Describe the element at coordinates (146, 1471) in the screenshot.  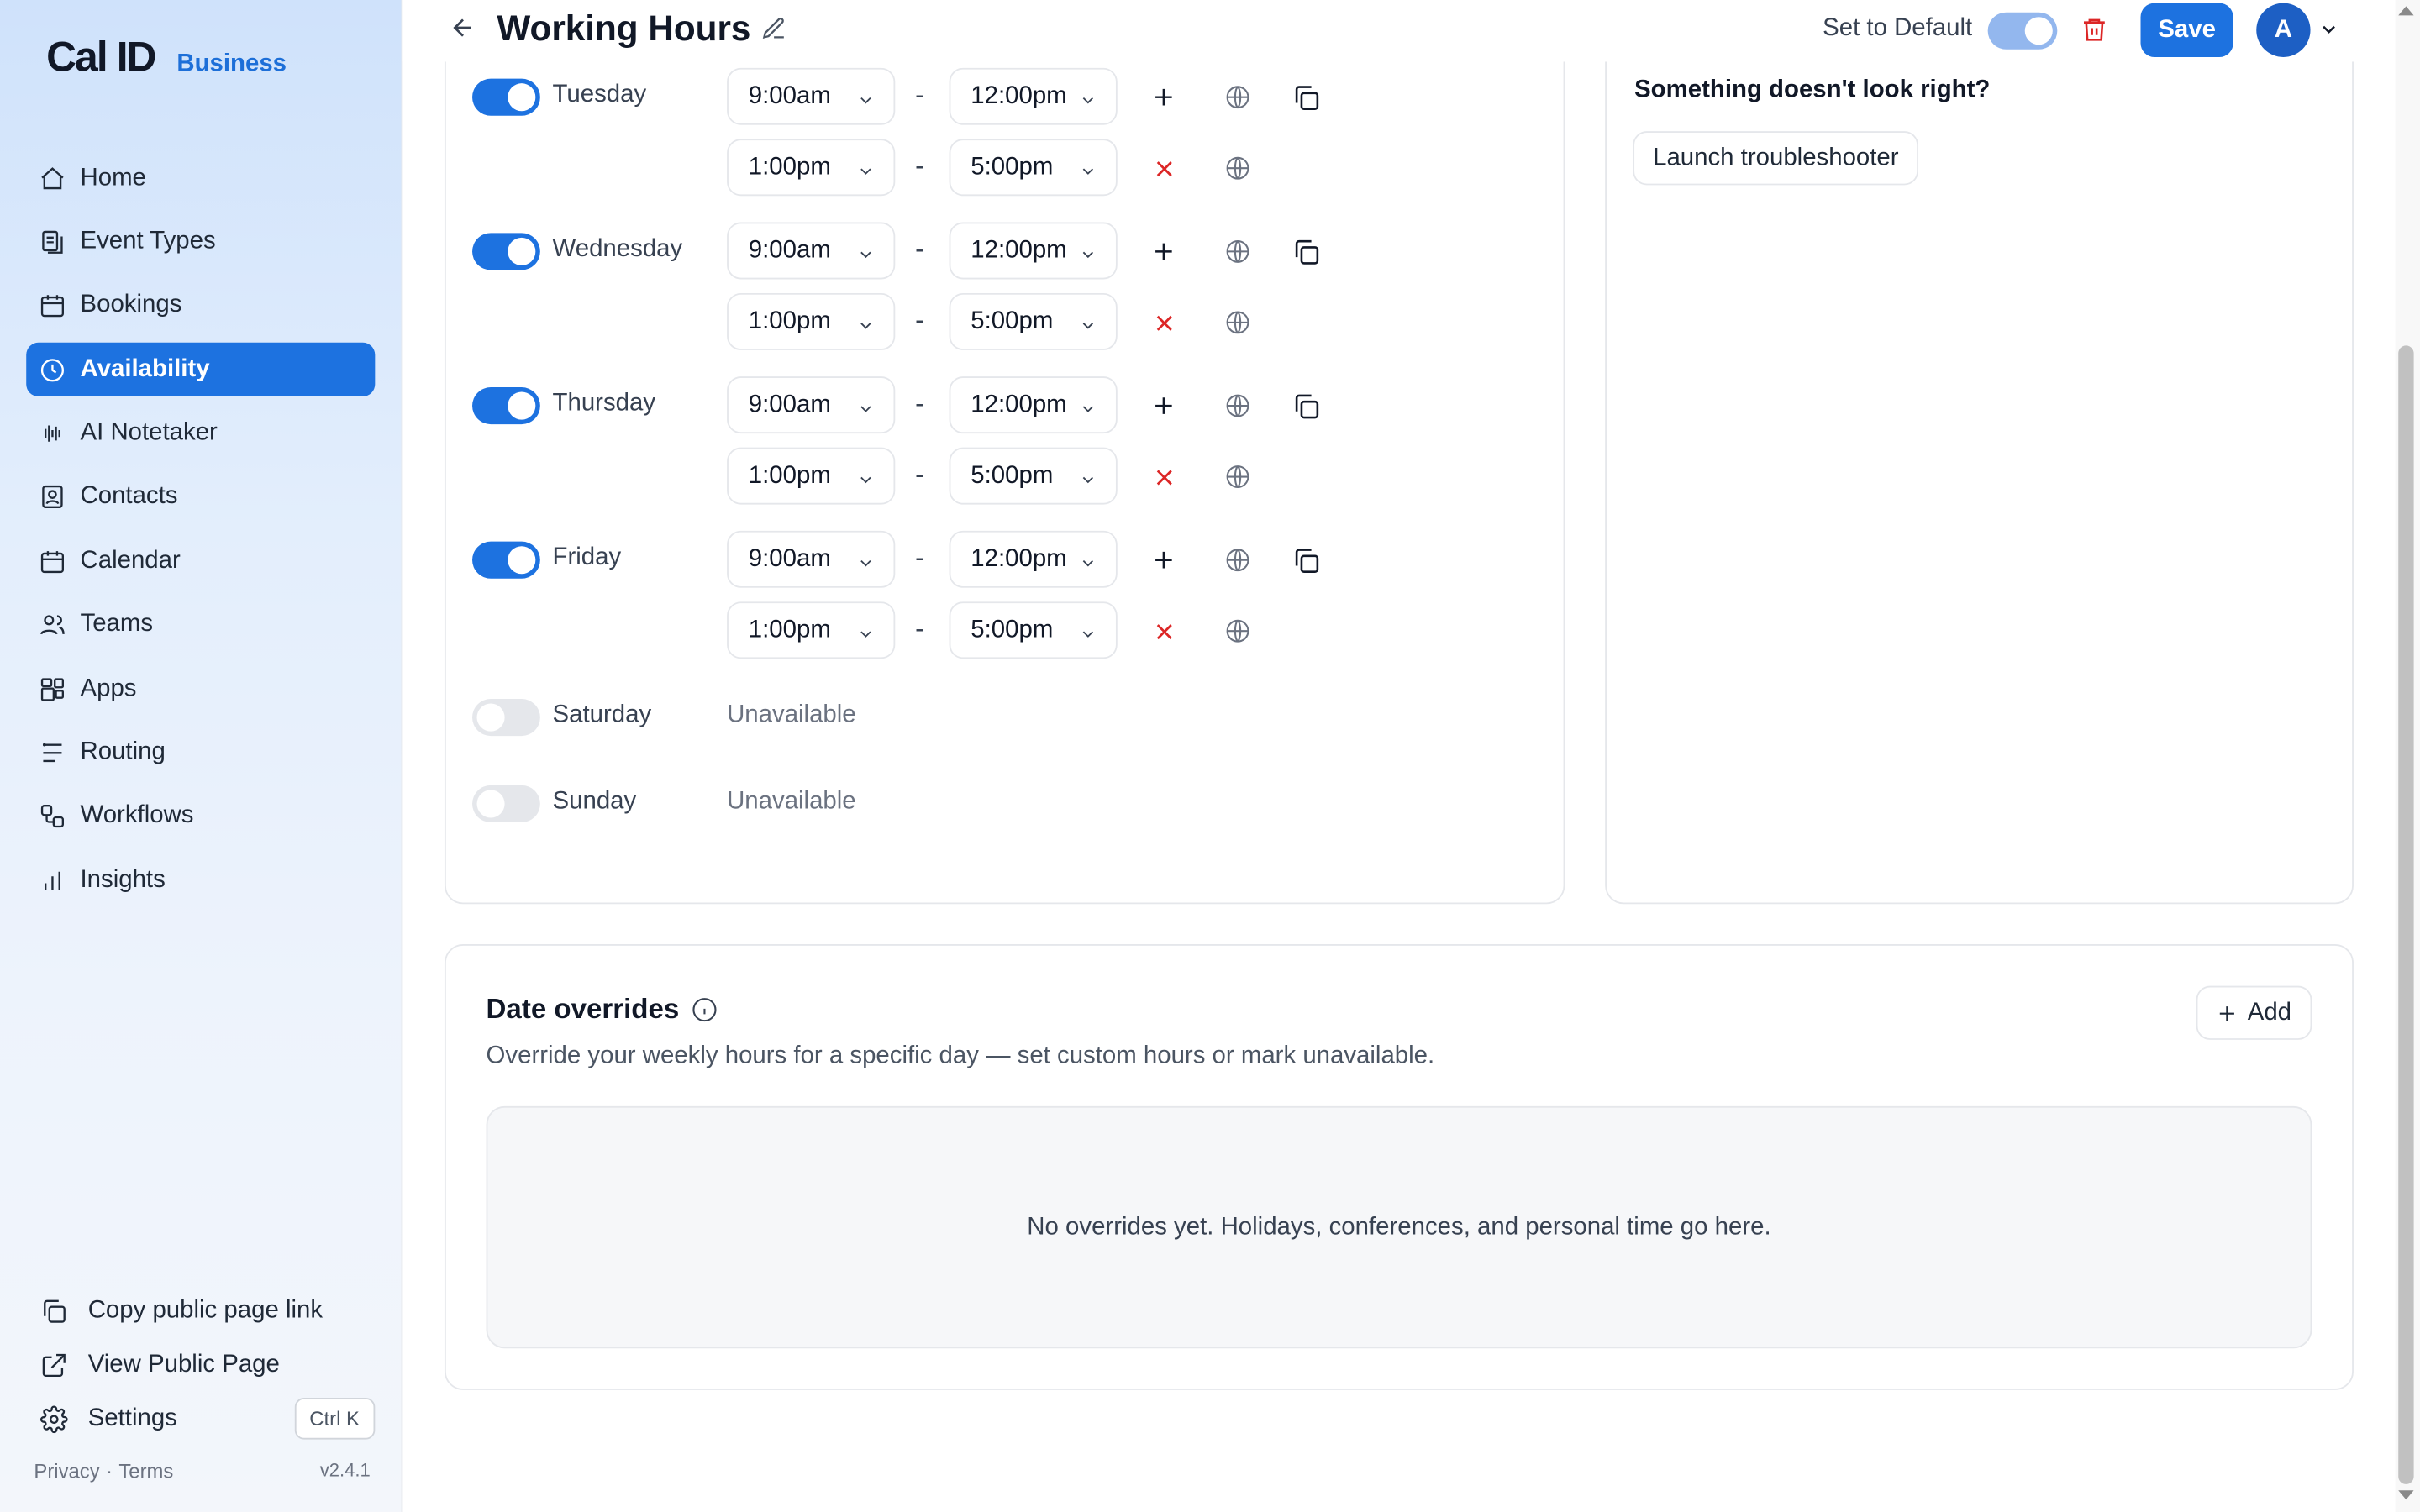
I see `terms-link: Terms` at that location.